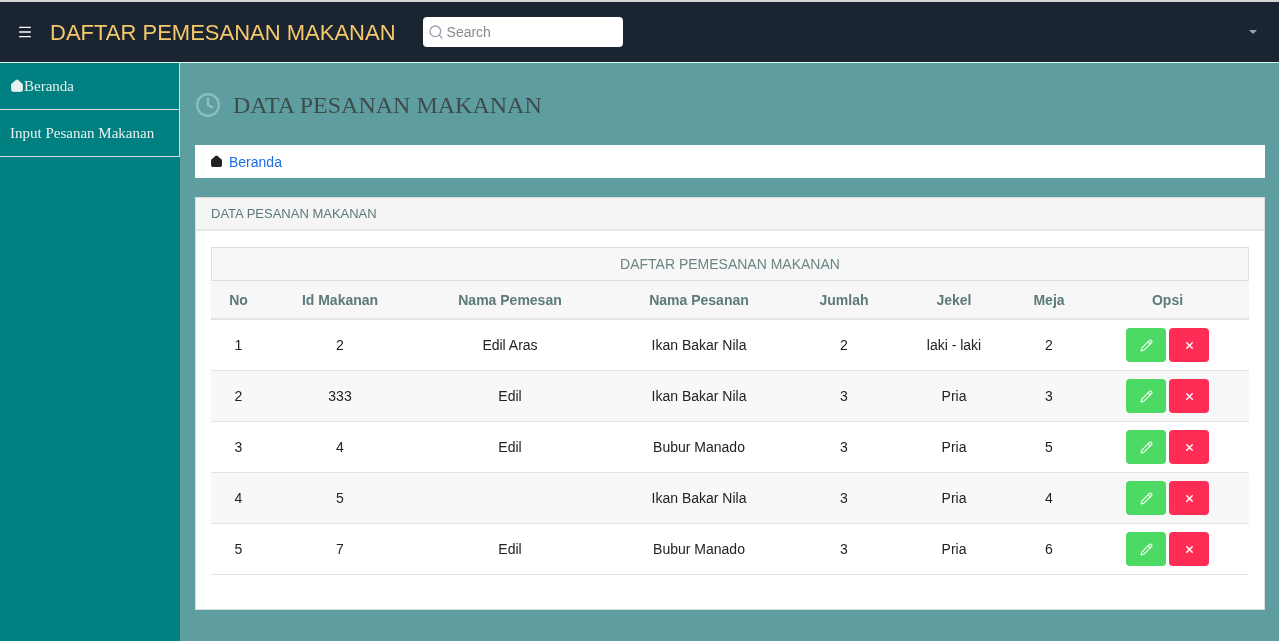 The height and width of the screenshot is (641, 1279). Describe the element at coordinates (255, 161) in the screenshot. I see `breadcrumb-link: Beranda` at that location.